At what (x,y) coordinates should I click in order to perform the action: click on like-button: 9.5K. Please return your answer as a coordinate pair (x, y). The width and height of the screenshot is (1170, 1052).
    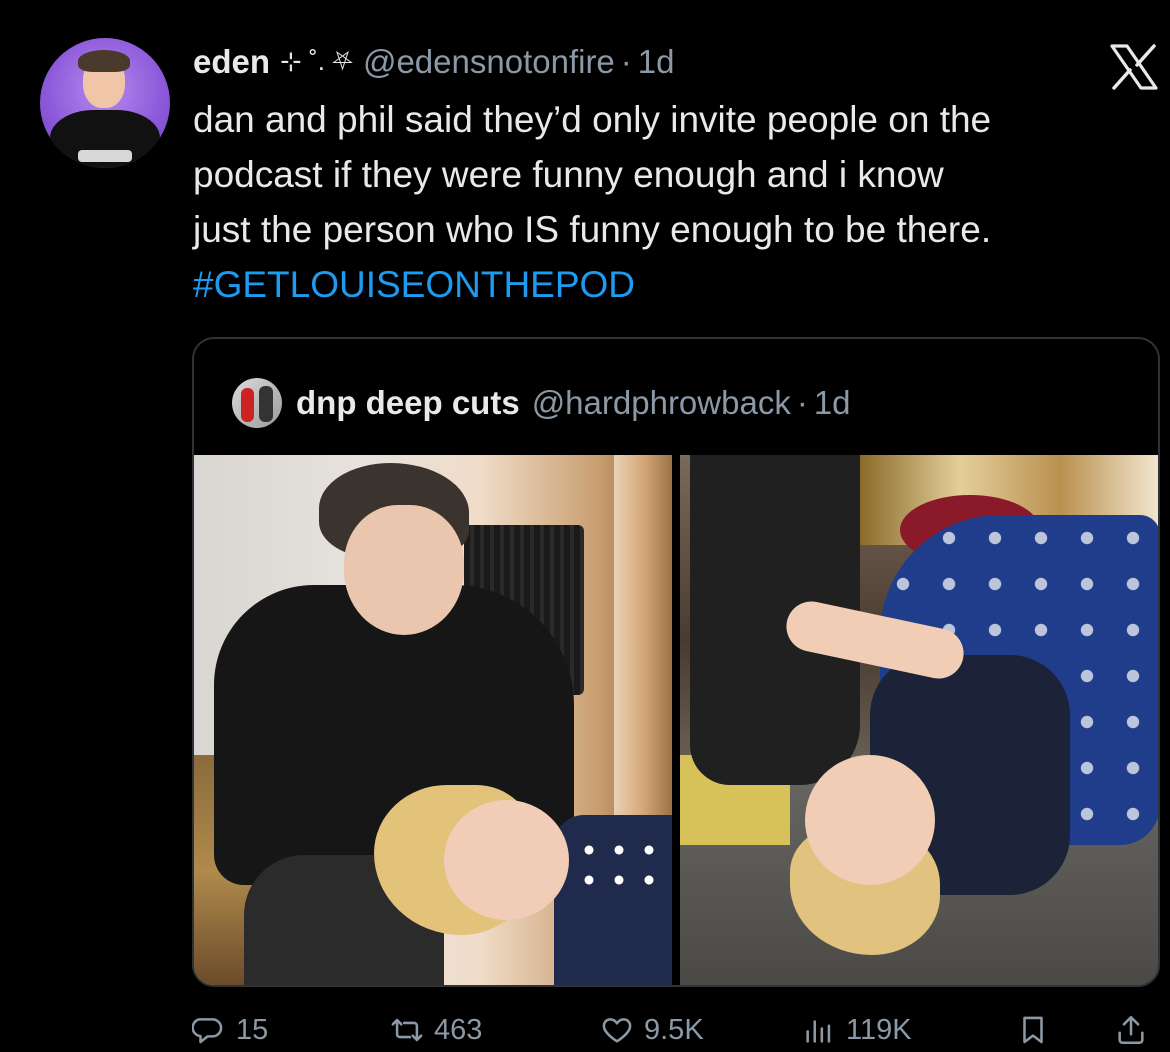
    Looking at the image, I should click on (652, 1030).